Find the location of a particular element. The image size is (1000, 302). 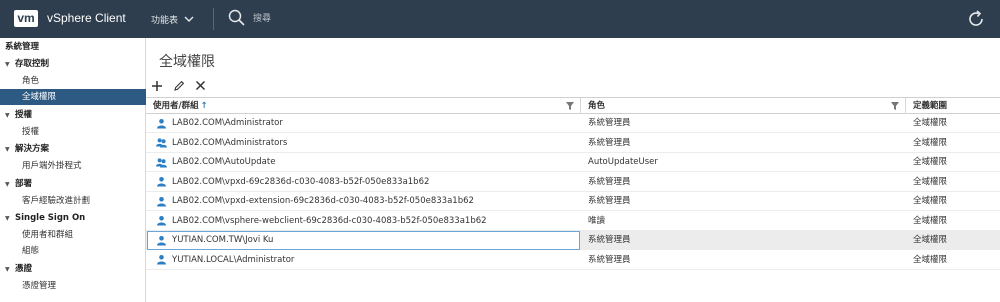

user-cell: YUTIAN.LOCAL\Administrator is located at coordinates (366, 260).